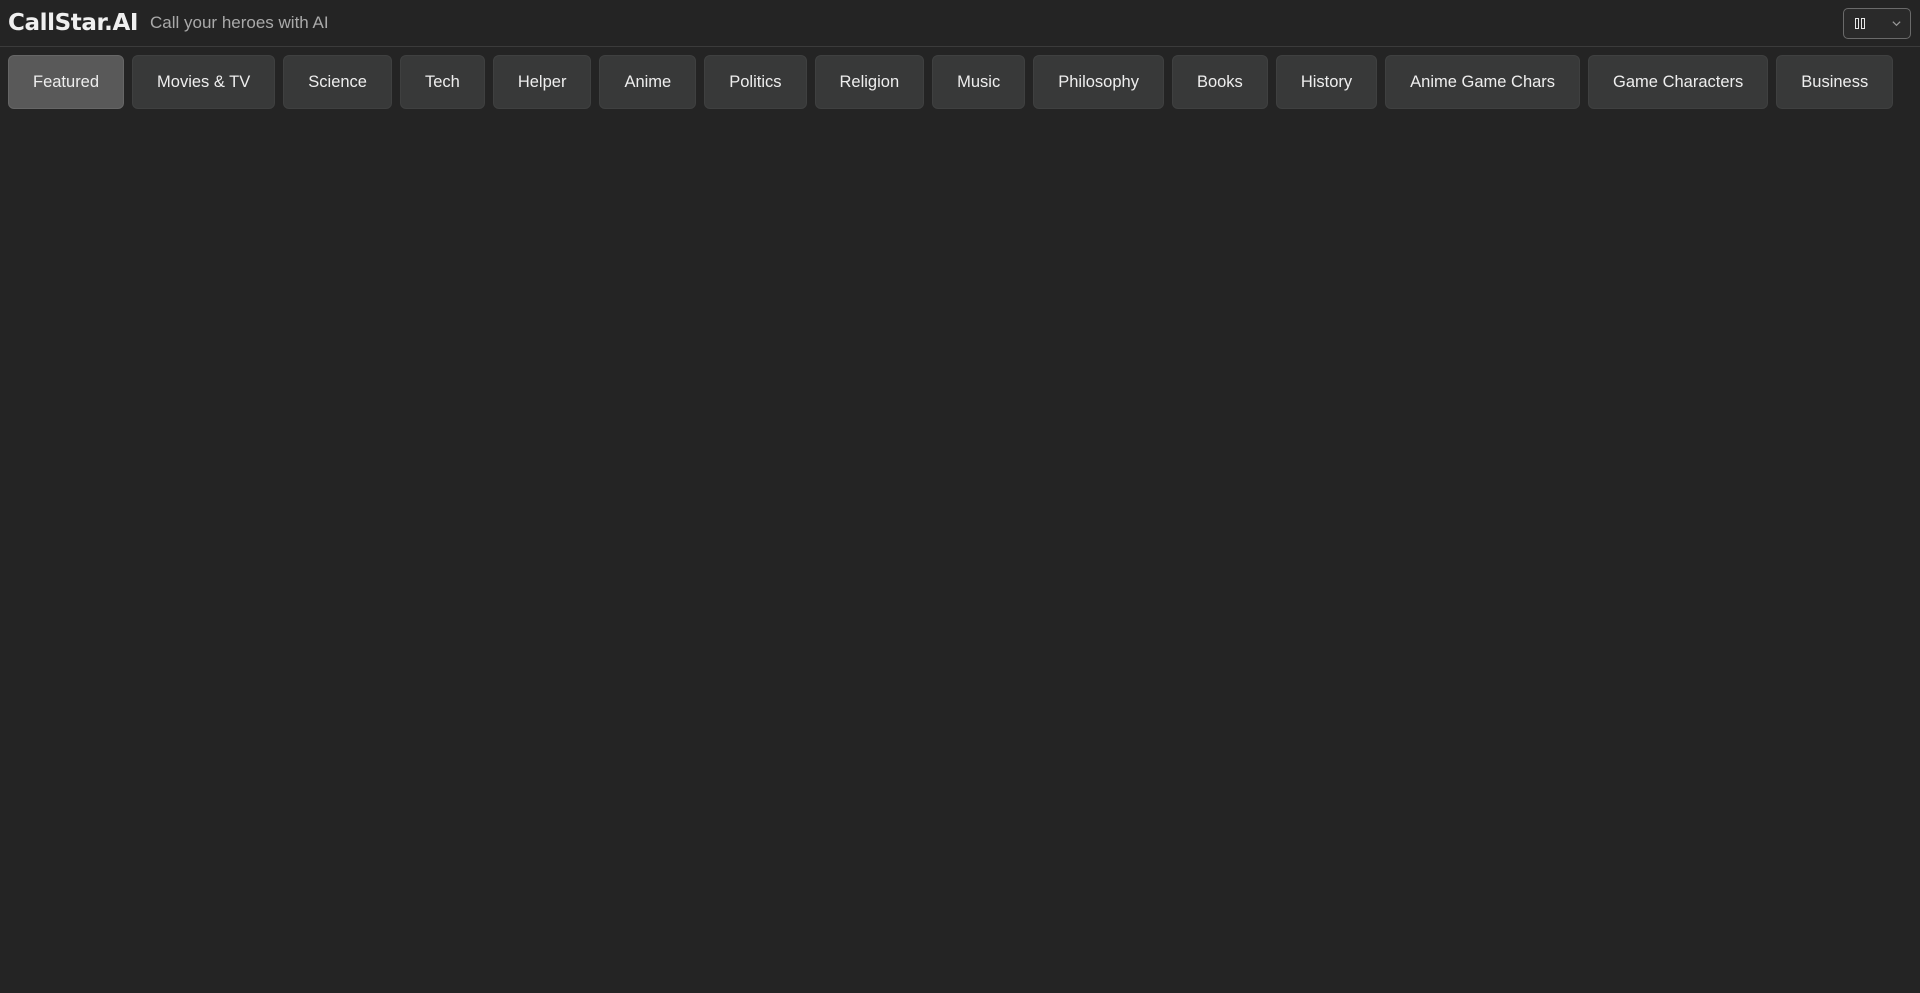 The image size is (1920, 993). Describe the element at coordinates (1219, 82) in the screenshot. I see `tab-books: Books` at that location.